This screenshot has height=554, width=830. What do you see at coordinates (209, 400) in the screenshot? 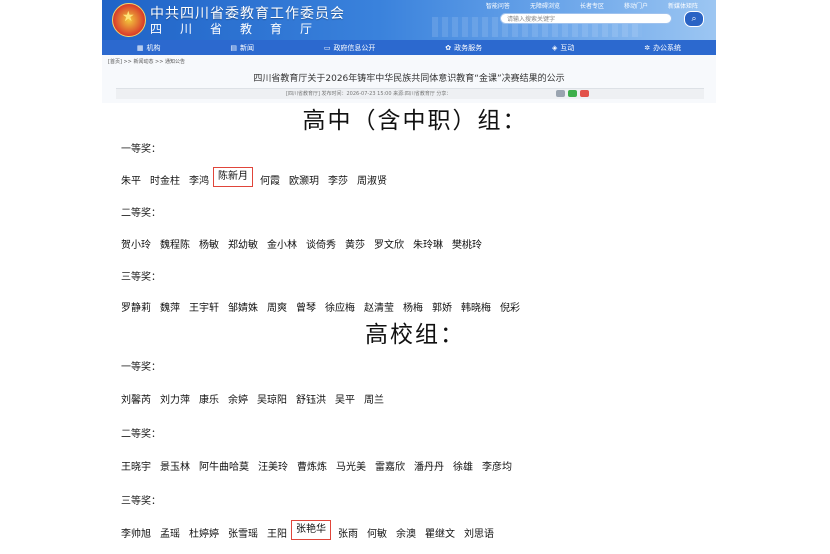
I see `winner-name: 康乐` at bounding box center [209, 400].